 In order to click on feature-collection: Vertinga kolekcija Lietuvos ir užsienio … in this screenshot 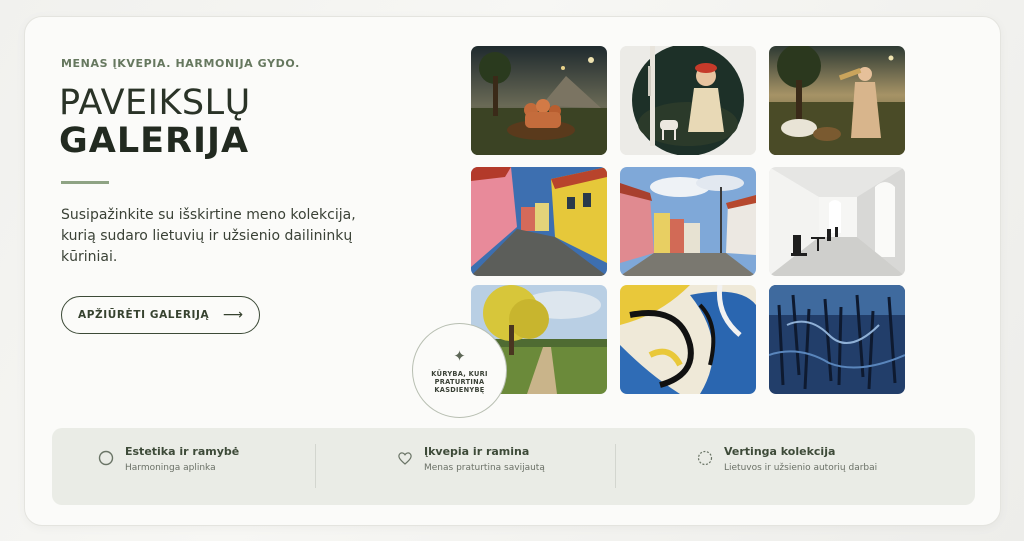, I will do `click(817, 466)`.